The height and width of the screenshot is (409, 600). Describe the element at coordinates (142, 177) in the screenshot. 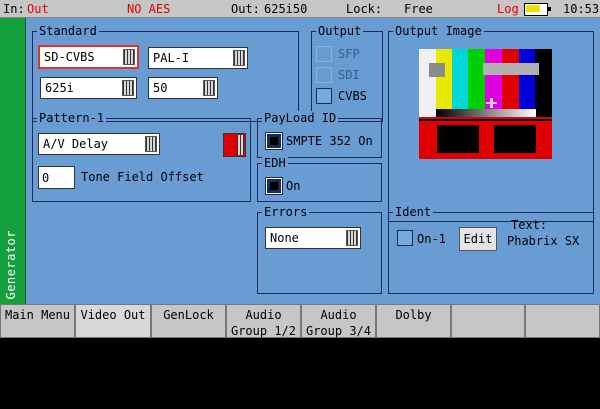

I see `tone-field-offset-label: Tone Field Offset` at that location.